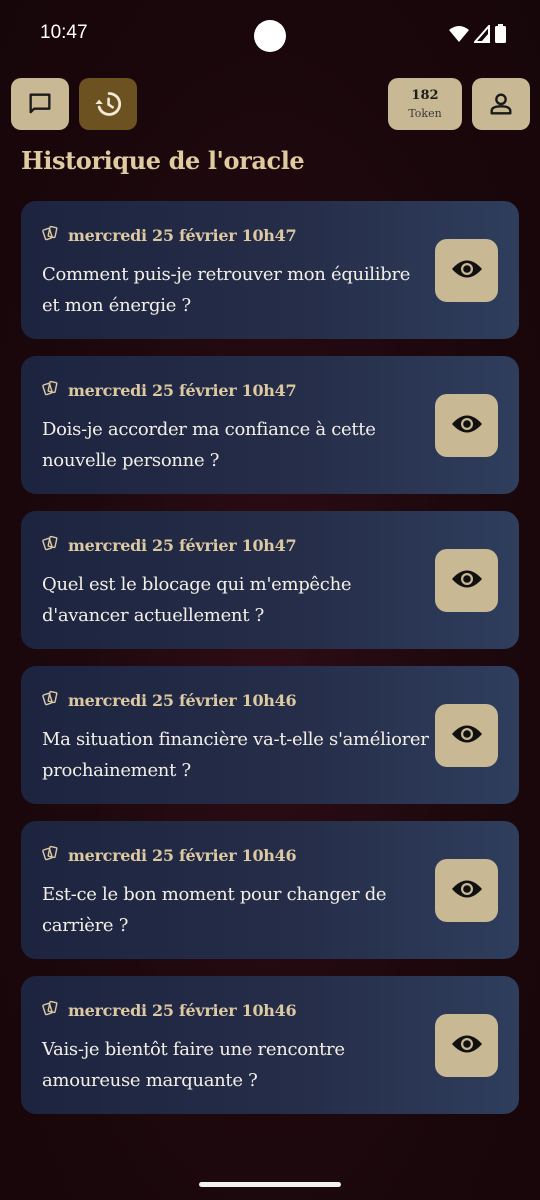  I want to click on status-icons, so click(477, 33).